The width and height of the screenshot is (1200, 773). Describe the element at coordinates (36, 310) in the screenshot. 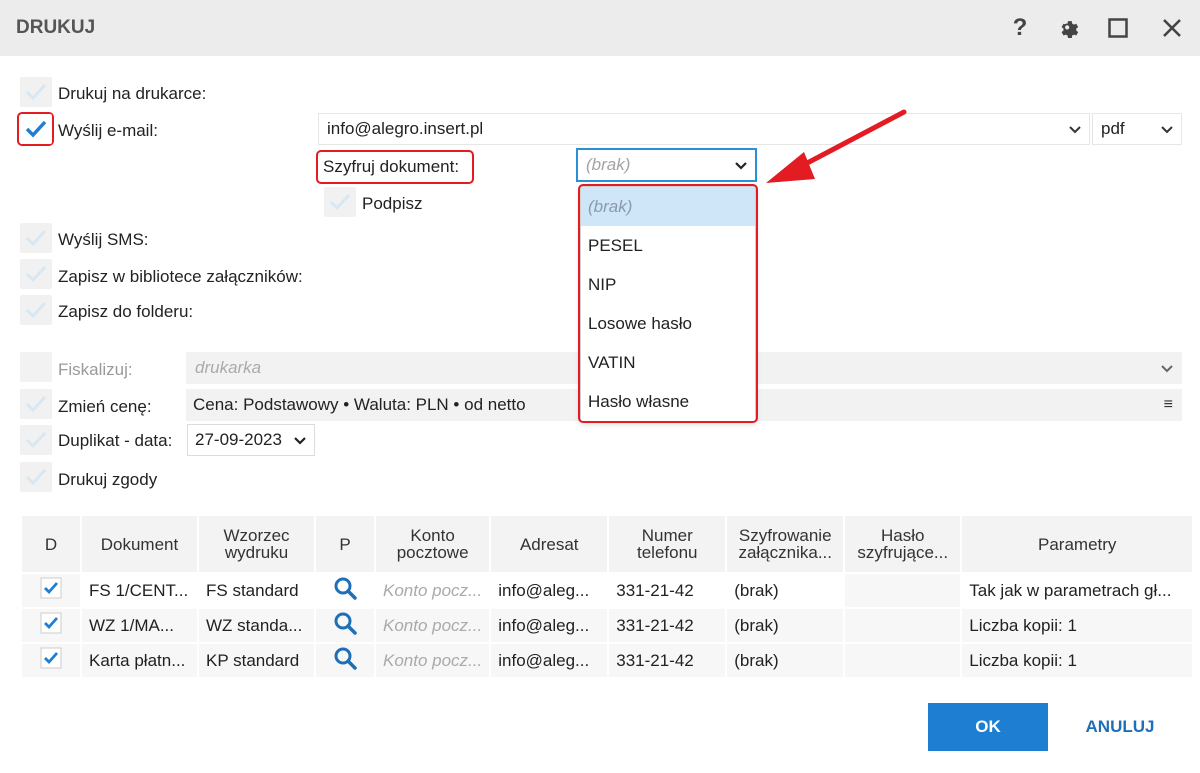

I see `folder-checkbox` at that location.